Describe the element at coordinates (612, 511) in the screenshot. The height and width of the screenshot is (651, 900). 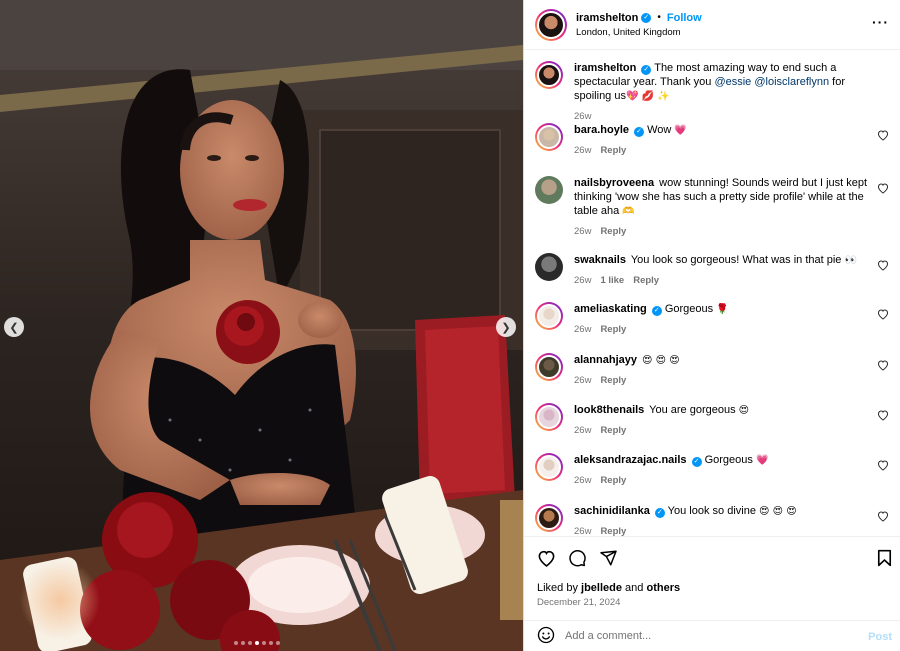
I see `commenter-username: sachinidilanka` at that location.